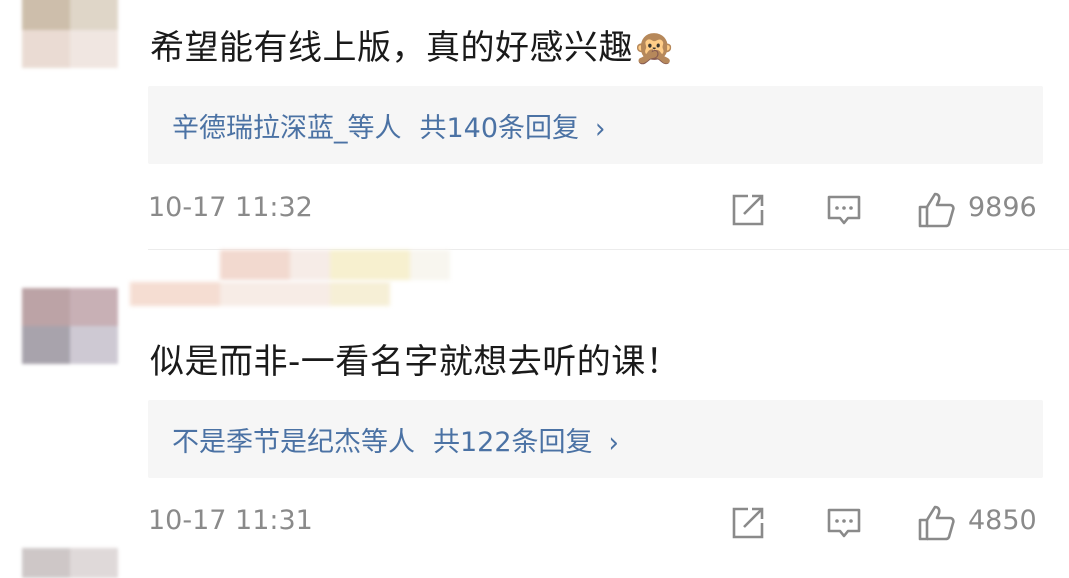 This screenshot has height=578, width=1069. Describe the element at coordinates (1002, 520) in the screenshot. I see `like-count: 4850` at that location.